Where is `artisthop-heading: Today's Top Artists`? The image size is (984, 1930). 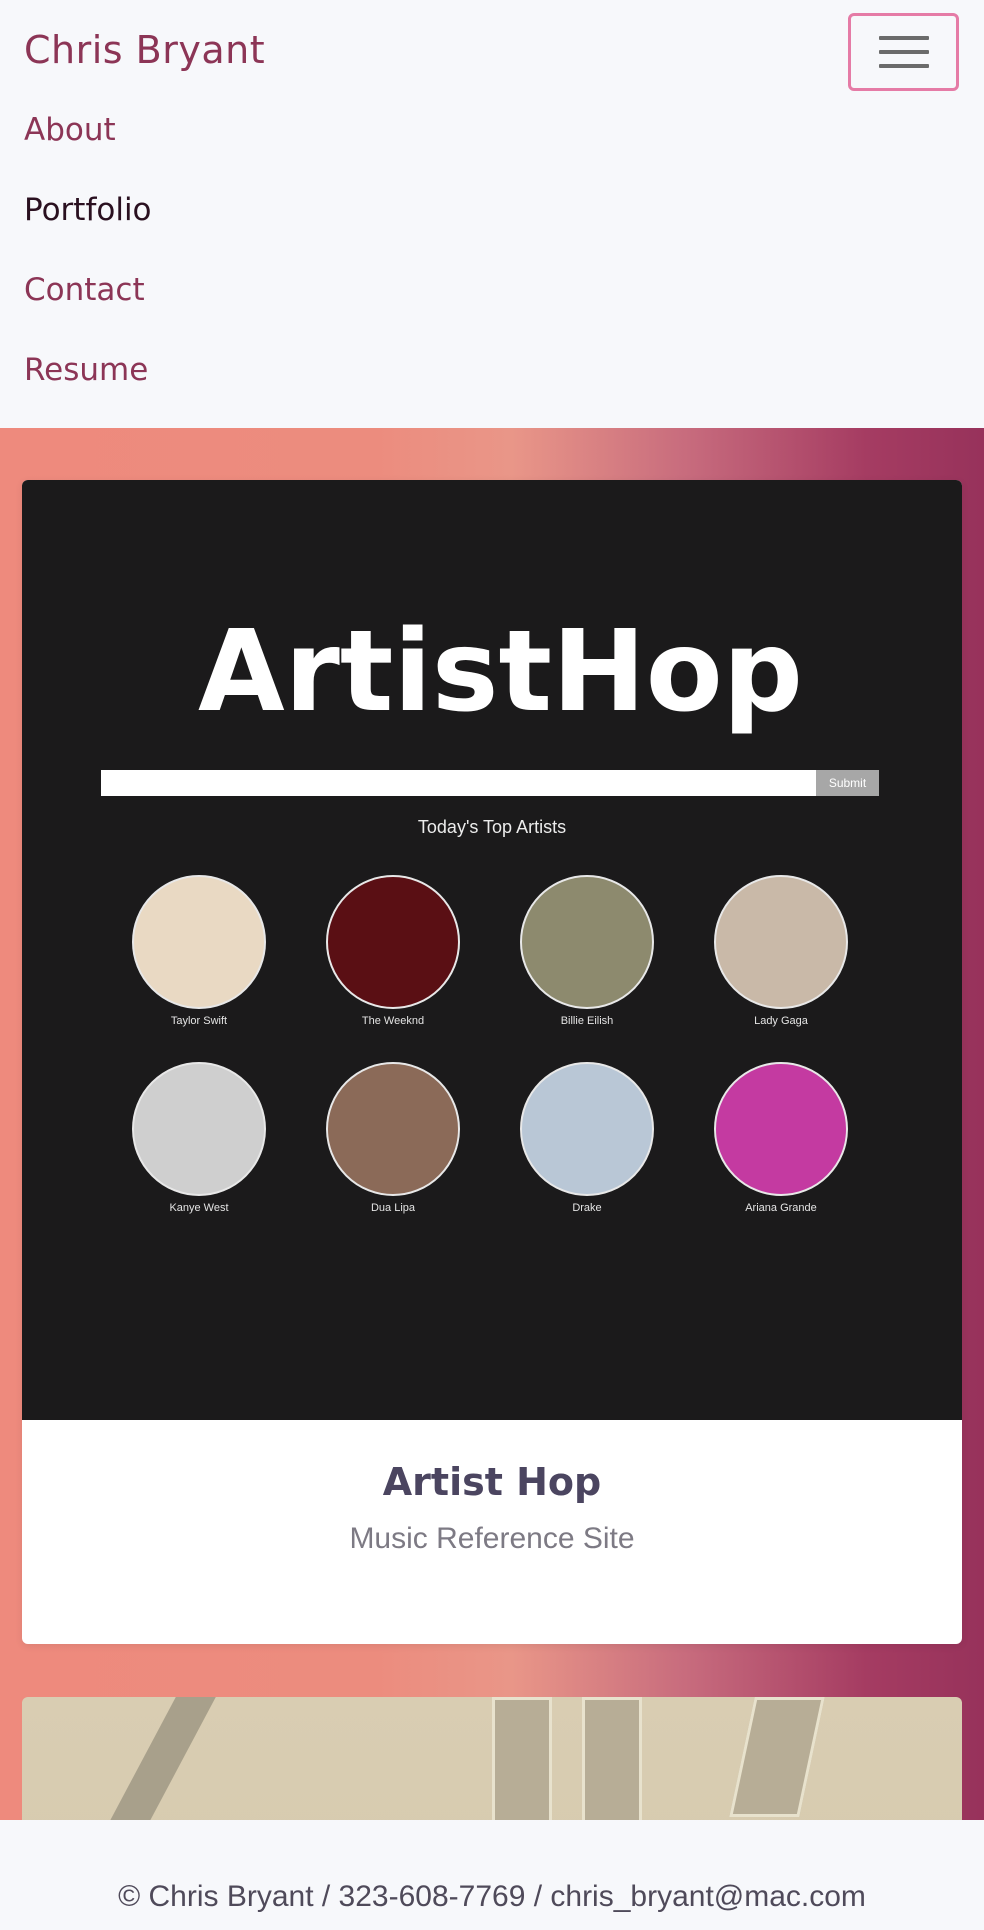
artisthop-heading: Today's Top Artists is located at coordinates (492, 827).